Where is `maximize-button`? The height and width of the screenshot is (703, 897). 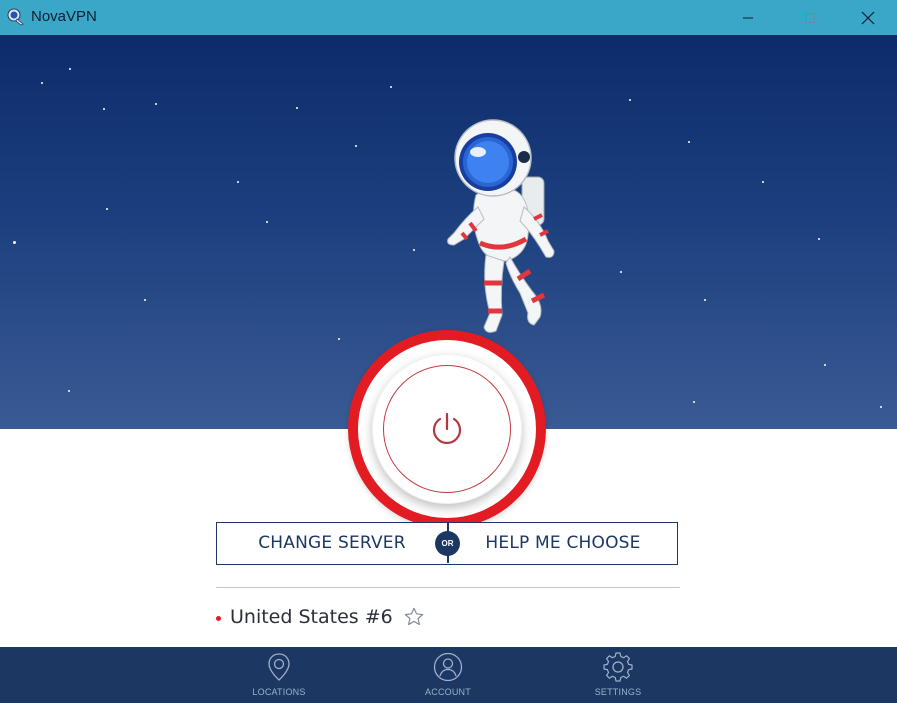
maximize-button is located at coordinates (810, 17).